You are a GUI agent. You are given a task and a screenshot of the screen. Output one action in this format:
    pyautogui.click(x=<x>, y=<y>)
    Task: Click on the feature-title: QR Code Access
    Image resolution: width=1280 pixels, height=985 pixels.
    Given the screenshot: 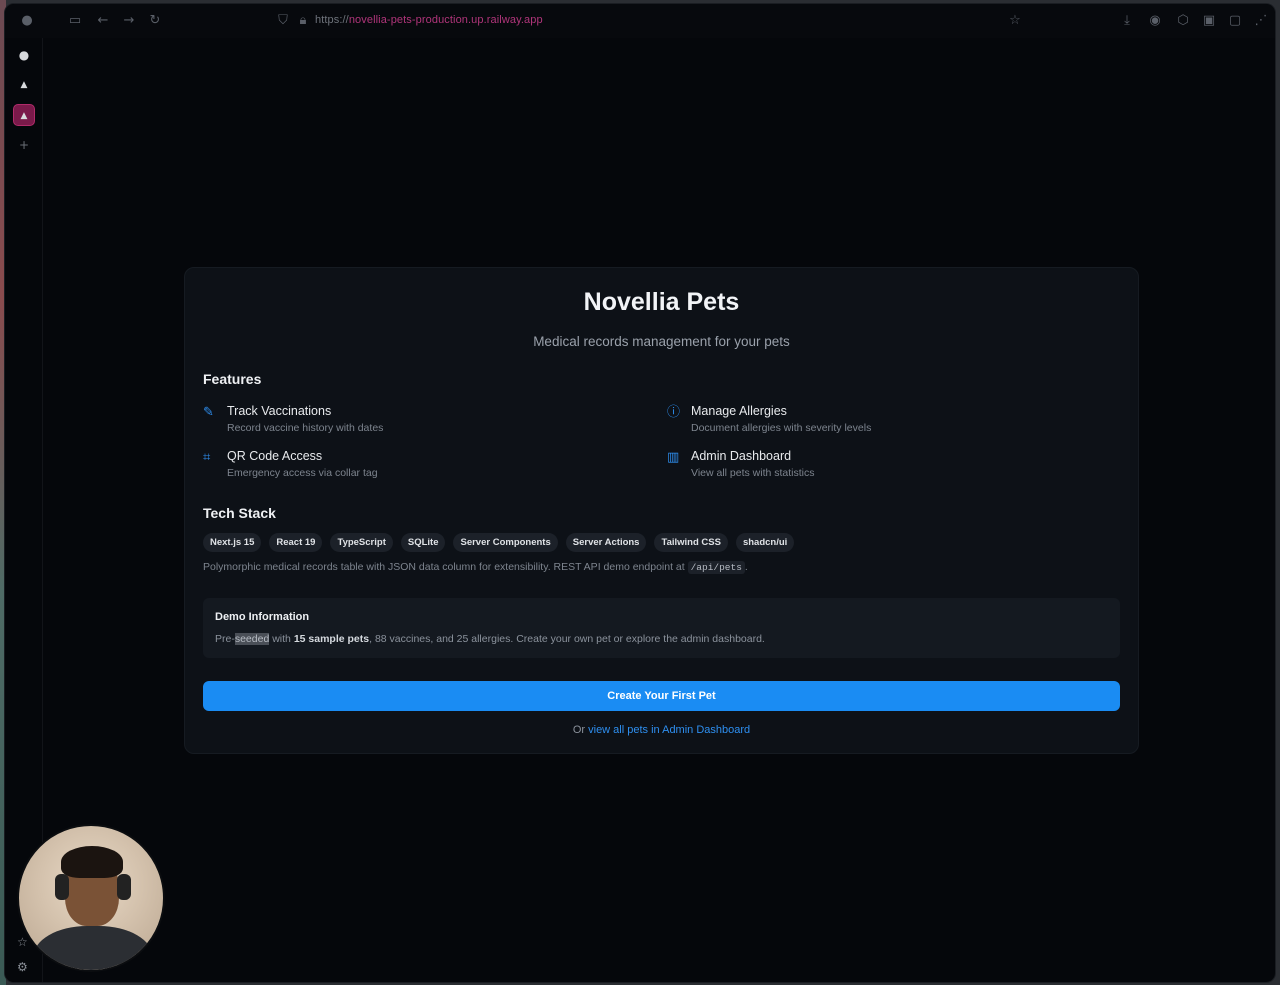 What is the action you would take?
    pyautogui.click(x=275, y=456)
    